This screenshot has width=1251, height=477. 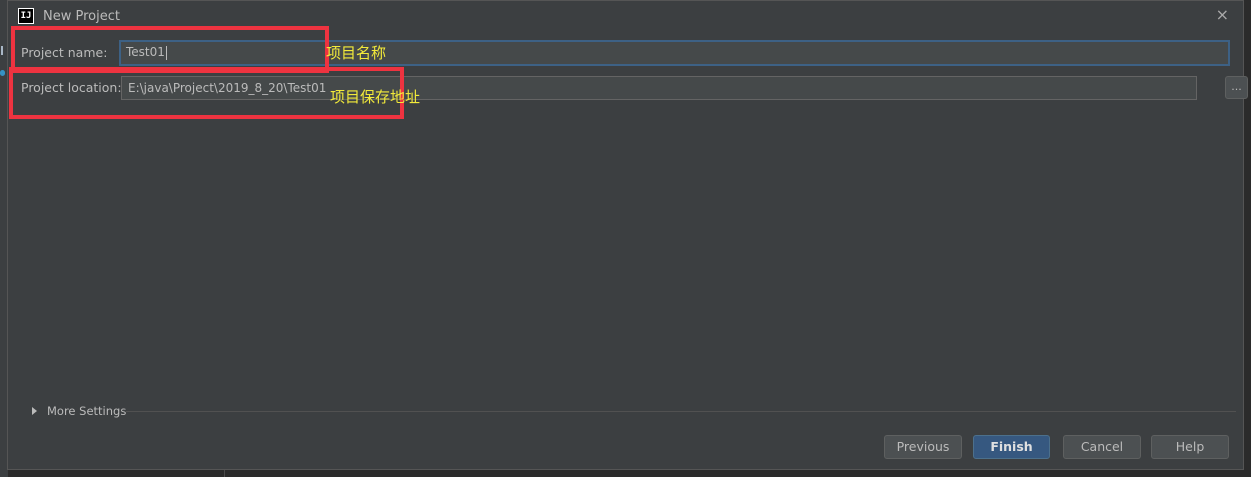 I want to click on project-name-value: Test01, so click(x=145, y=52).